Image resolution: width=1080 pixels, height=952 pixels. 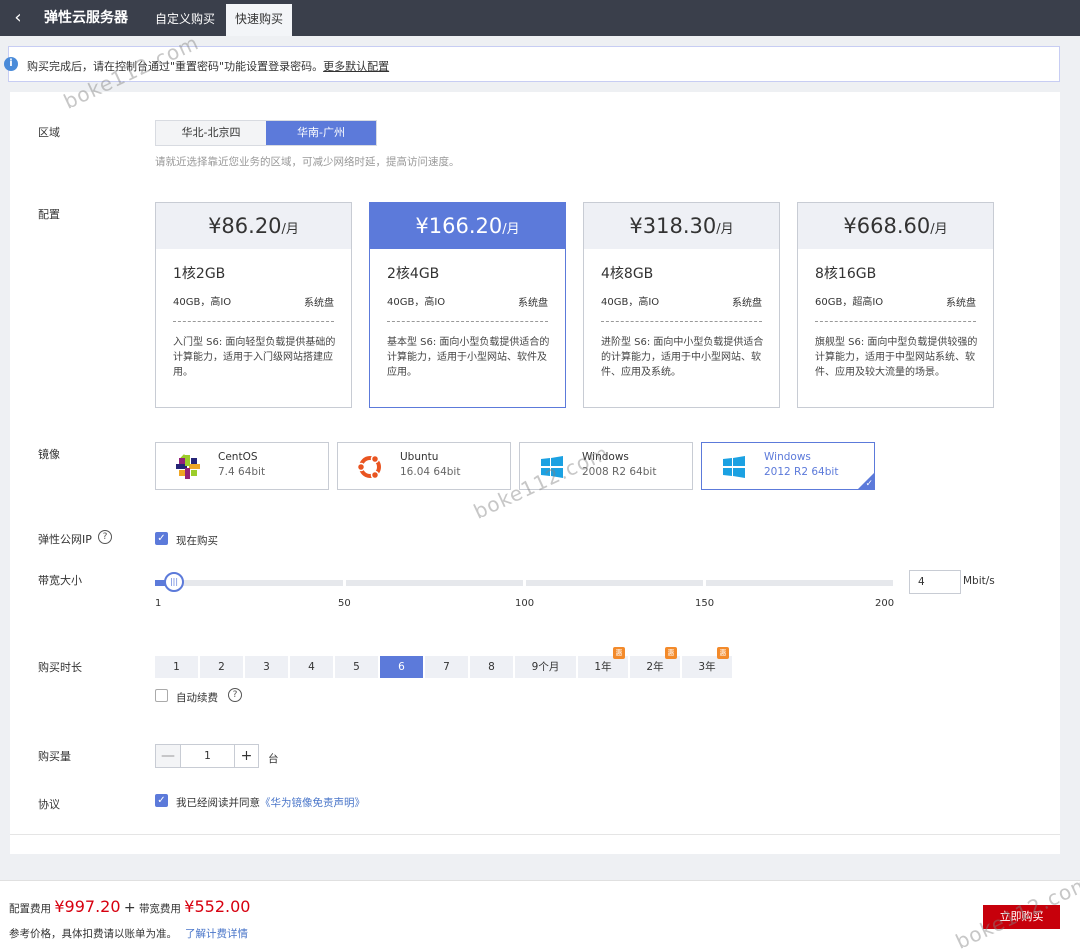 I want to click on card-spec: 2核4GB, so click(x=413, y=274).